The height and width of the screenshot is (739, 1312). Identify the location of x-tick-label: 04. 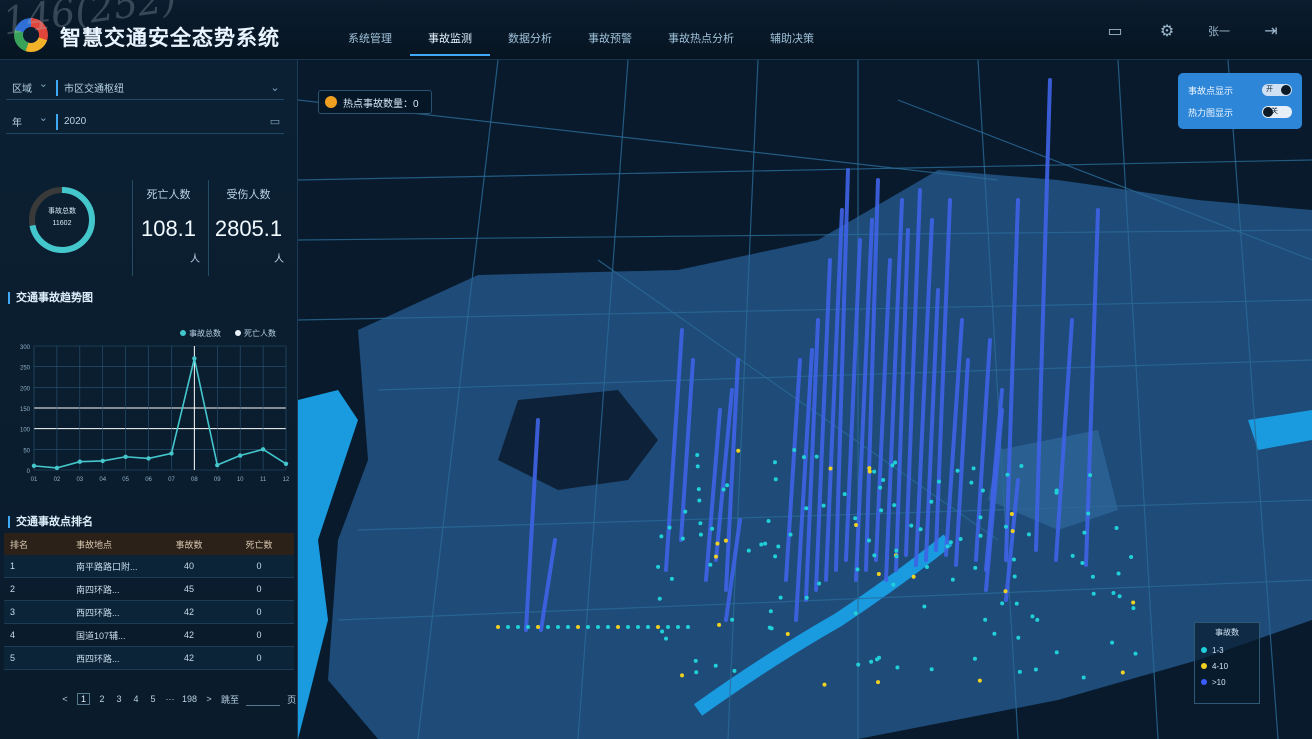
(102, 480).